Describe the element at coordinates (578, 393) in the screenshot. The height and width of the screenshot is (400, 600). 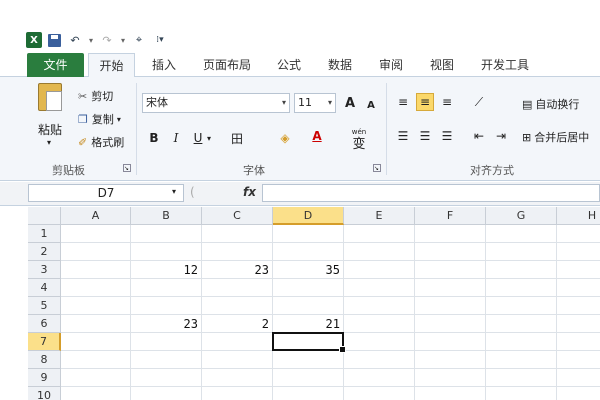
I see `cell-h10` at that location.